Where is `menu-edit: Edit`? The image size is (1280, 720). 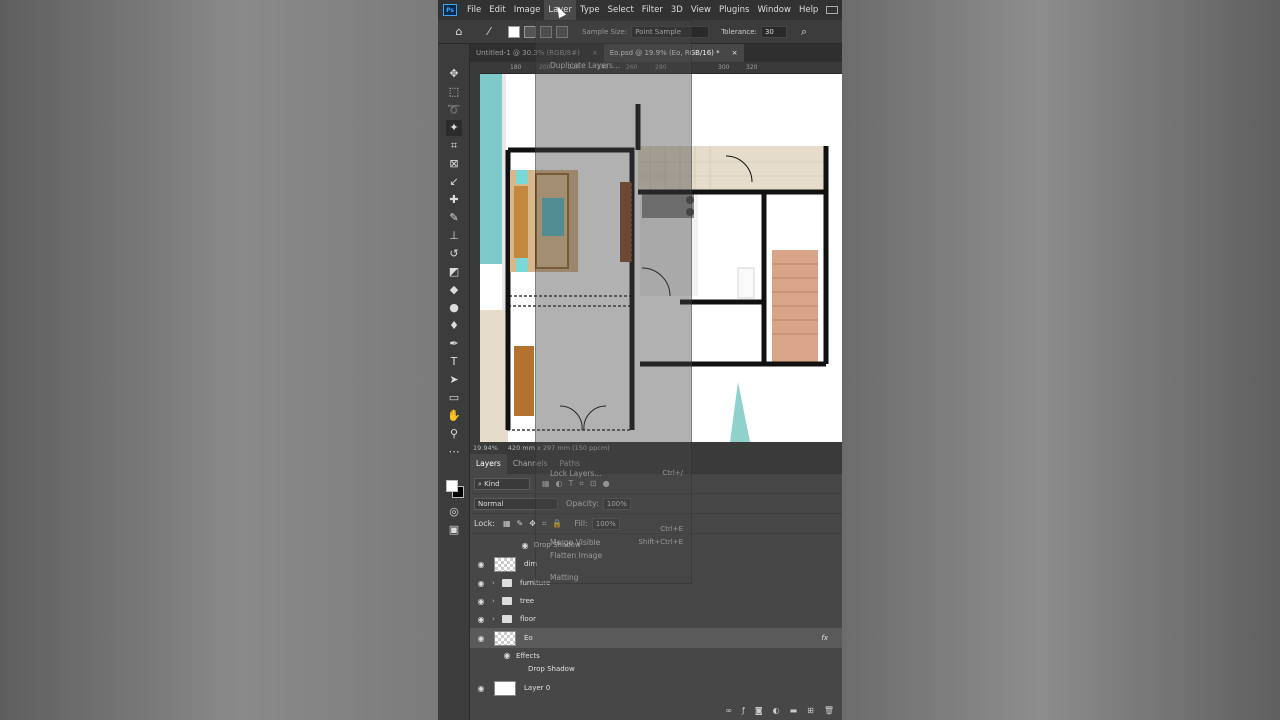
menu-edit: Edit is located at coordinates (497, 10).